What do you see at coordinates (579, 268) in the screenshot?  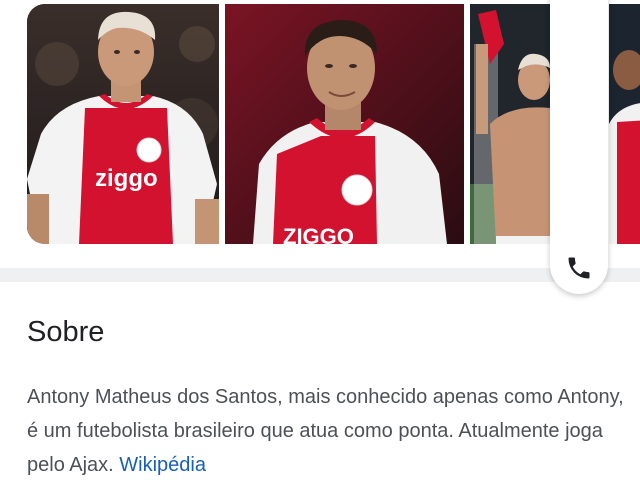 I see `phone-icon` at bounding box center [579, 268].